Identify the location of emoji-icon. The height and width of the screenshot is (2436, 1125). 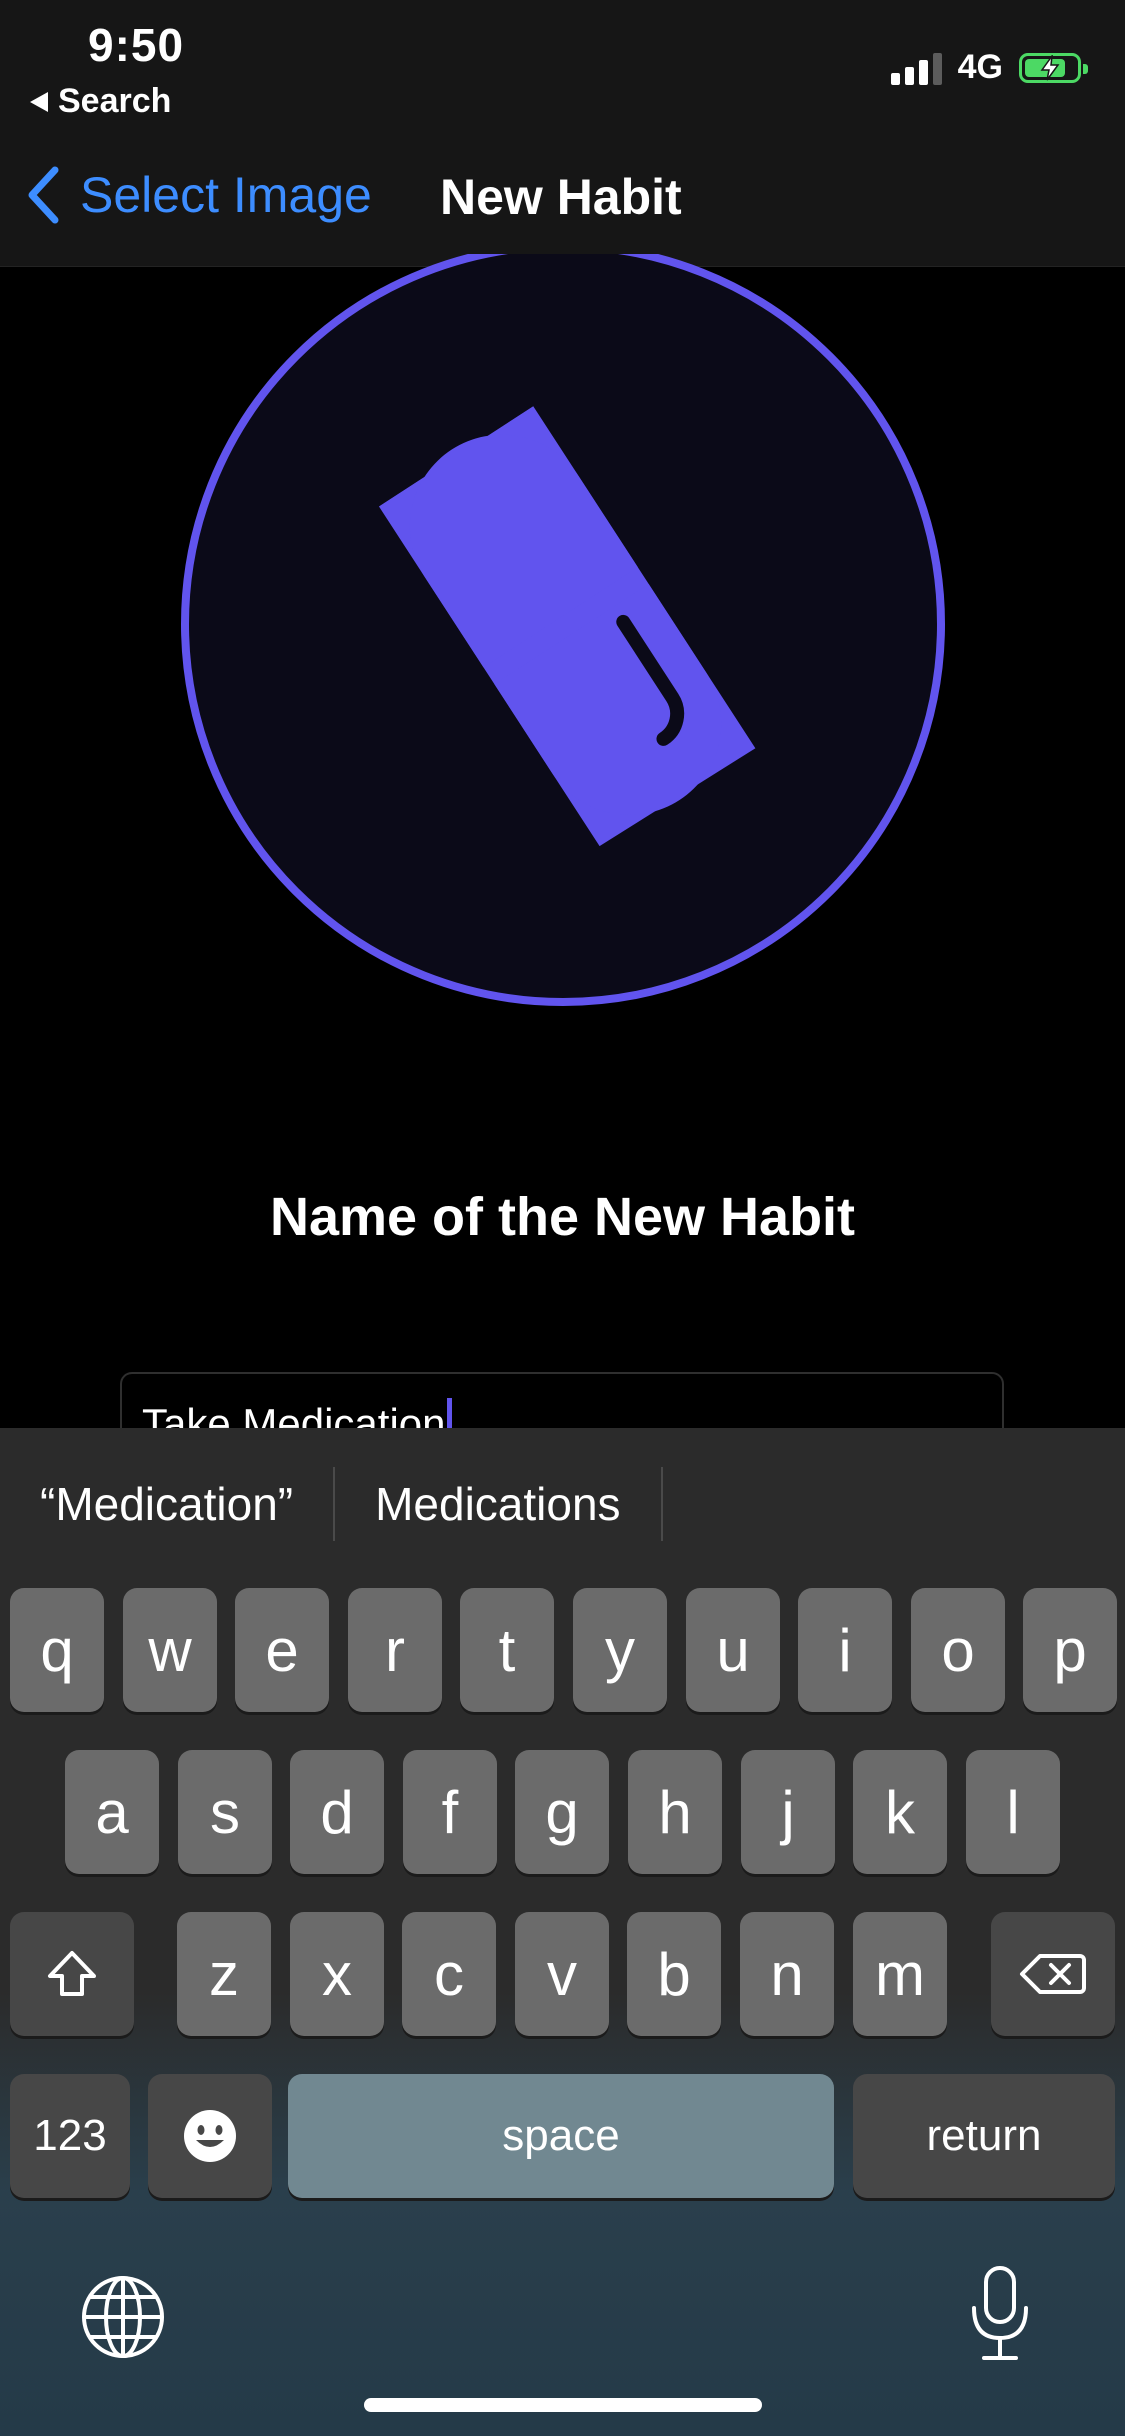
(210, 2136).